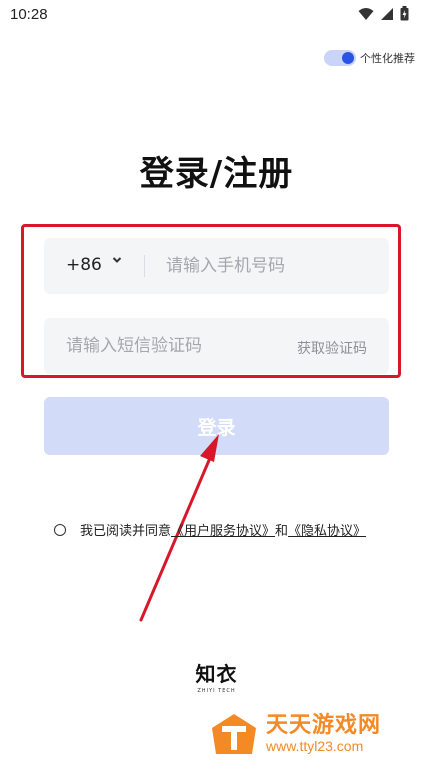 The image size is (433, 770). I want to click on app-logo: 知衣 ZHIYI TECH, so click(216, 676).